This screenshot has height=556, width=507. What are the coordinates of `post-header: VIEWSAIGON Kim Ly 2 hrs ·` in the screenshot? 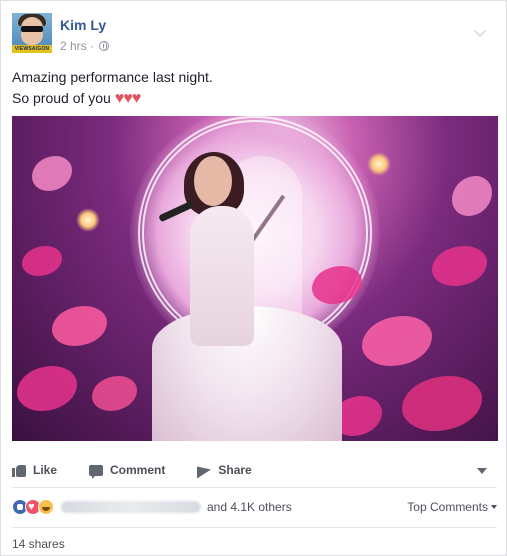 It's located at (254, 35).